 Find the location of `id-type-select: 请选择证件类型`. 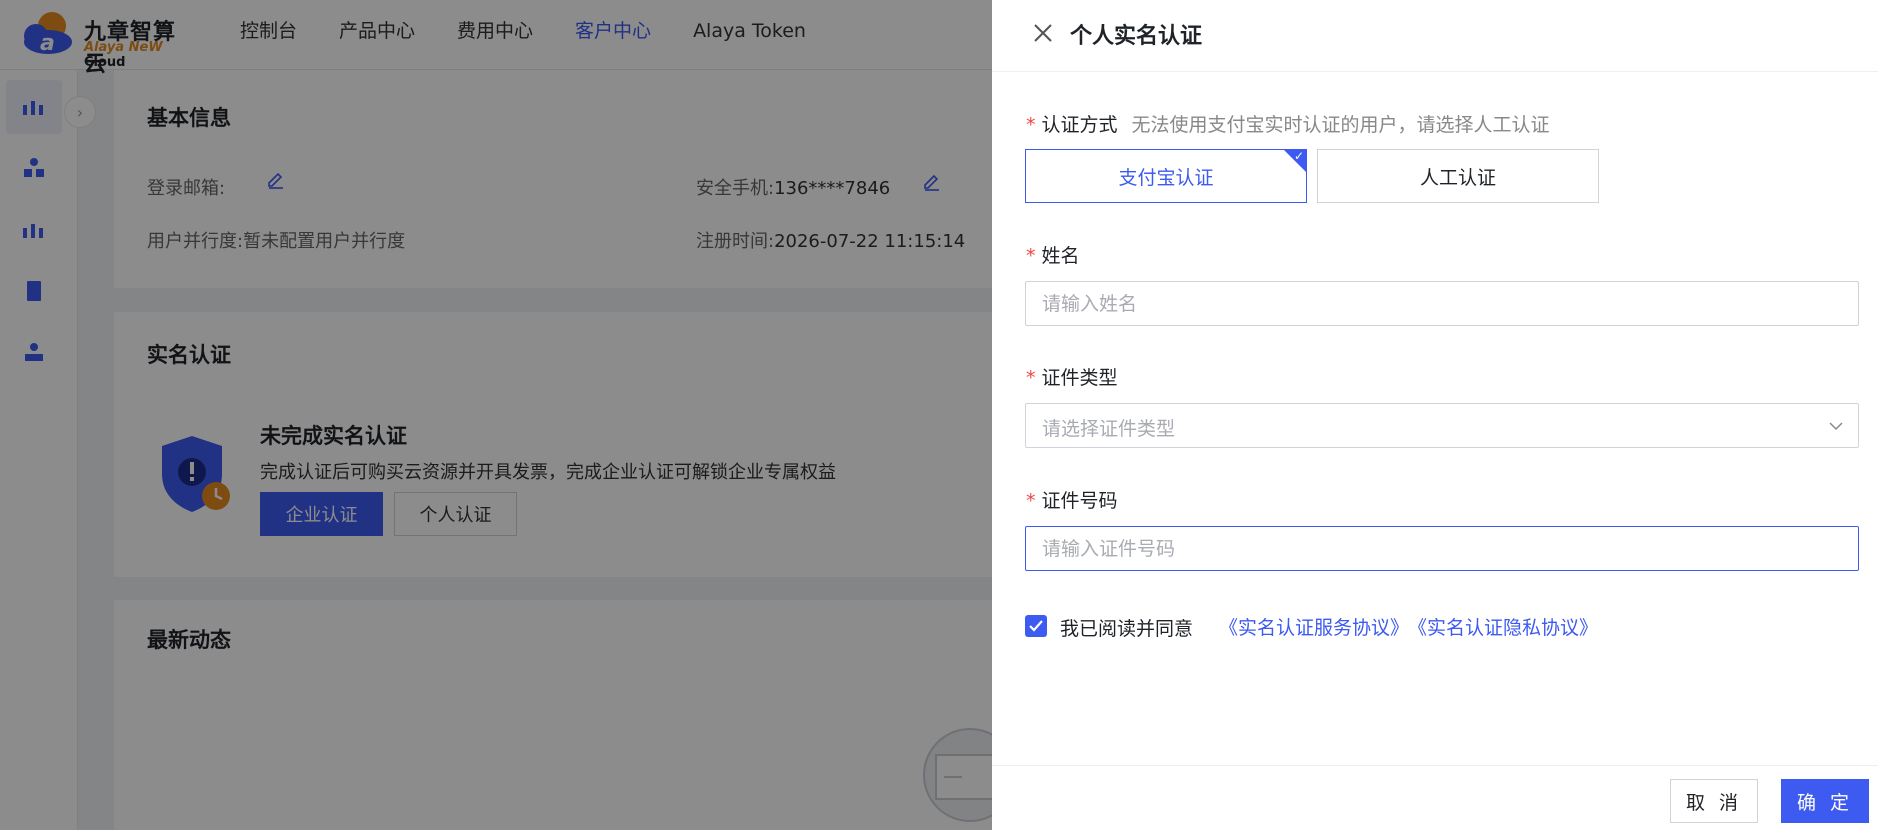

id-type-select: 请选择证件类型 is located at coordinates (1442, 425).